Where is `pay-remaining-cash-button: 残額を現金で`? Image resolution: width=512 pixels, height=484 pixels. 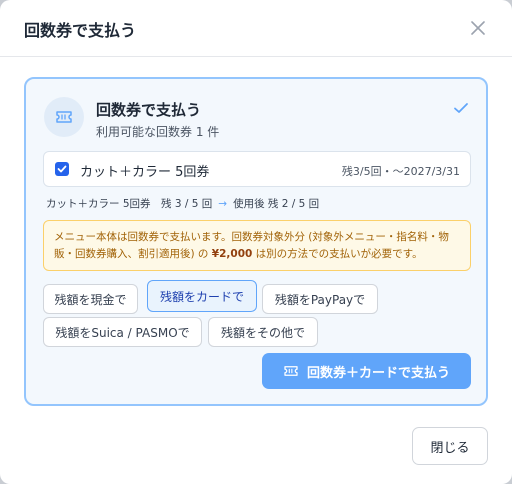 pay-remaining-cash-button: 残額を現金で is located at coordinates (90, 299).